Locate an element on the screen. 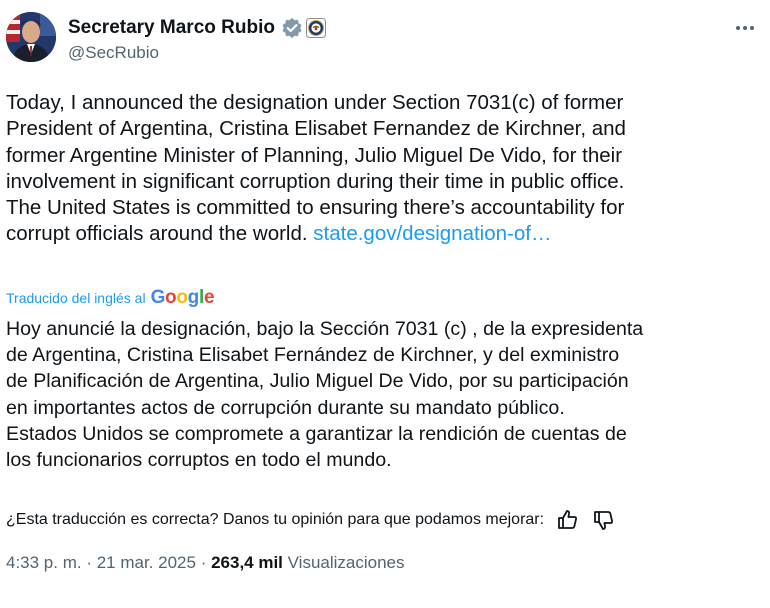 The height and width of the screenshot is (608, 770). google-logo-letter: e is located at coordinates (209, 297).